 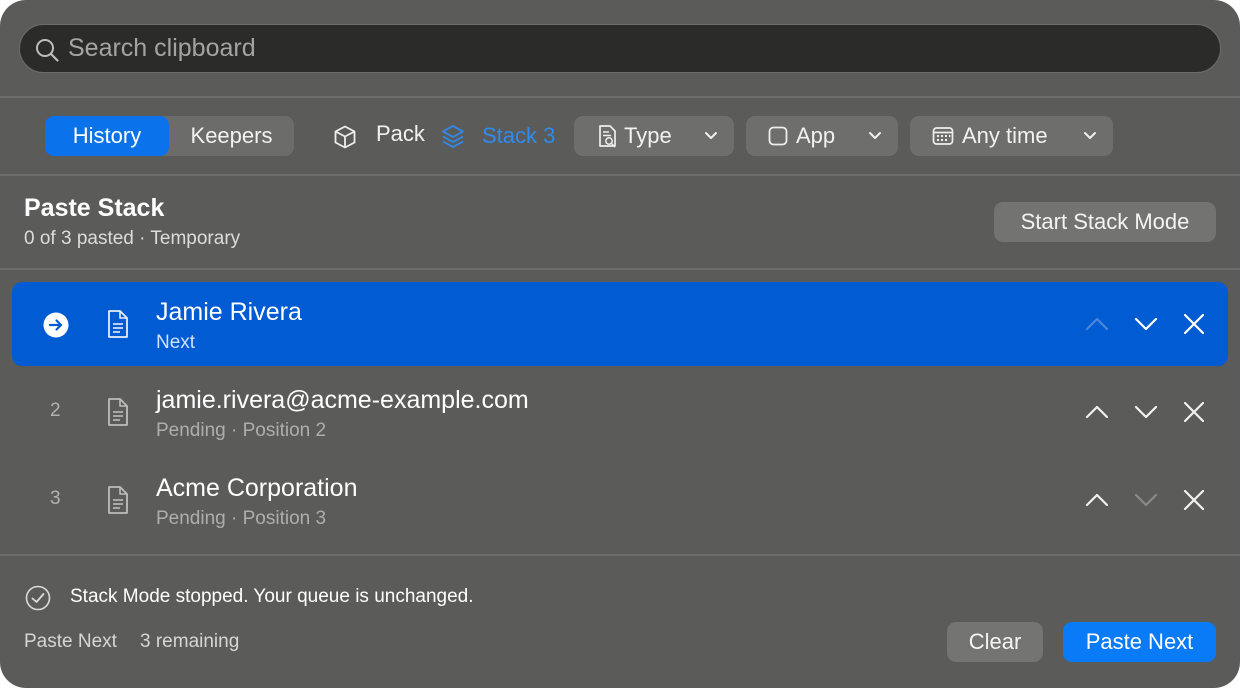 I want to click on type-filter-dropdown: Type, so click(x=654, y=136).